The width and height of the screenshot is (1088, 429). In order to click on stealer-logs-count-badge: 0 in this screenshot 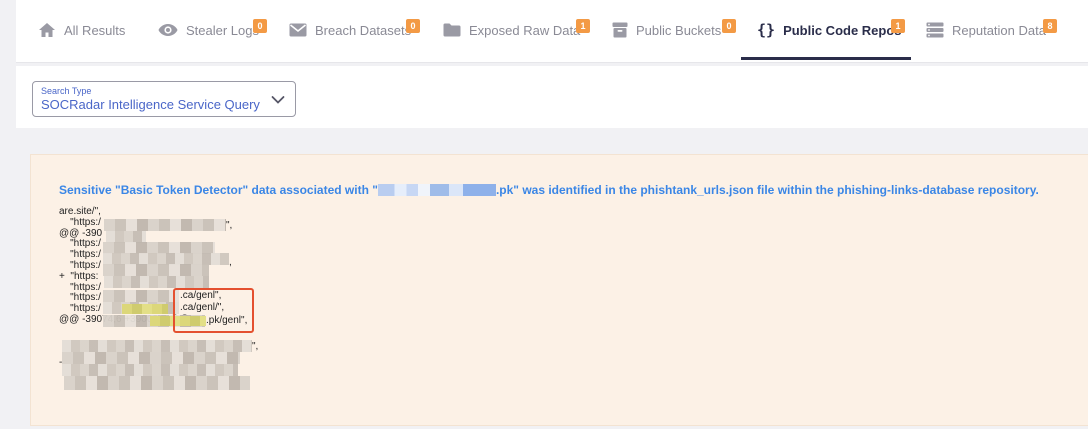, I will do `click(260, 26)`.